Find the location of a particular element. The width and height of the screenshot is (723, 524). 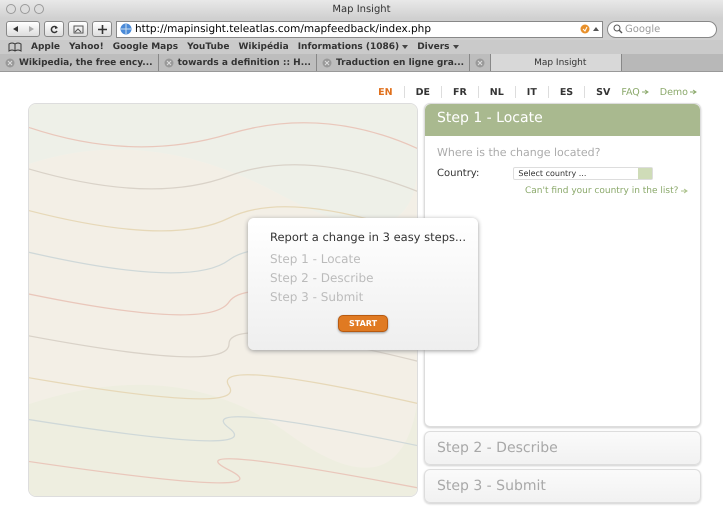

plus-icon is located at coordinates (102, 29).